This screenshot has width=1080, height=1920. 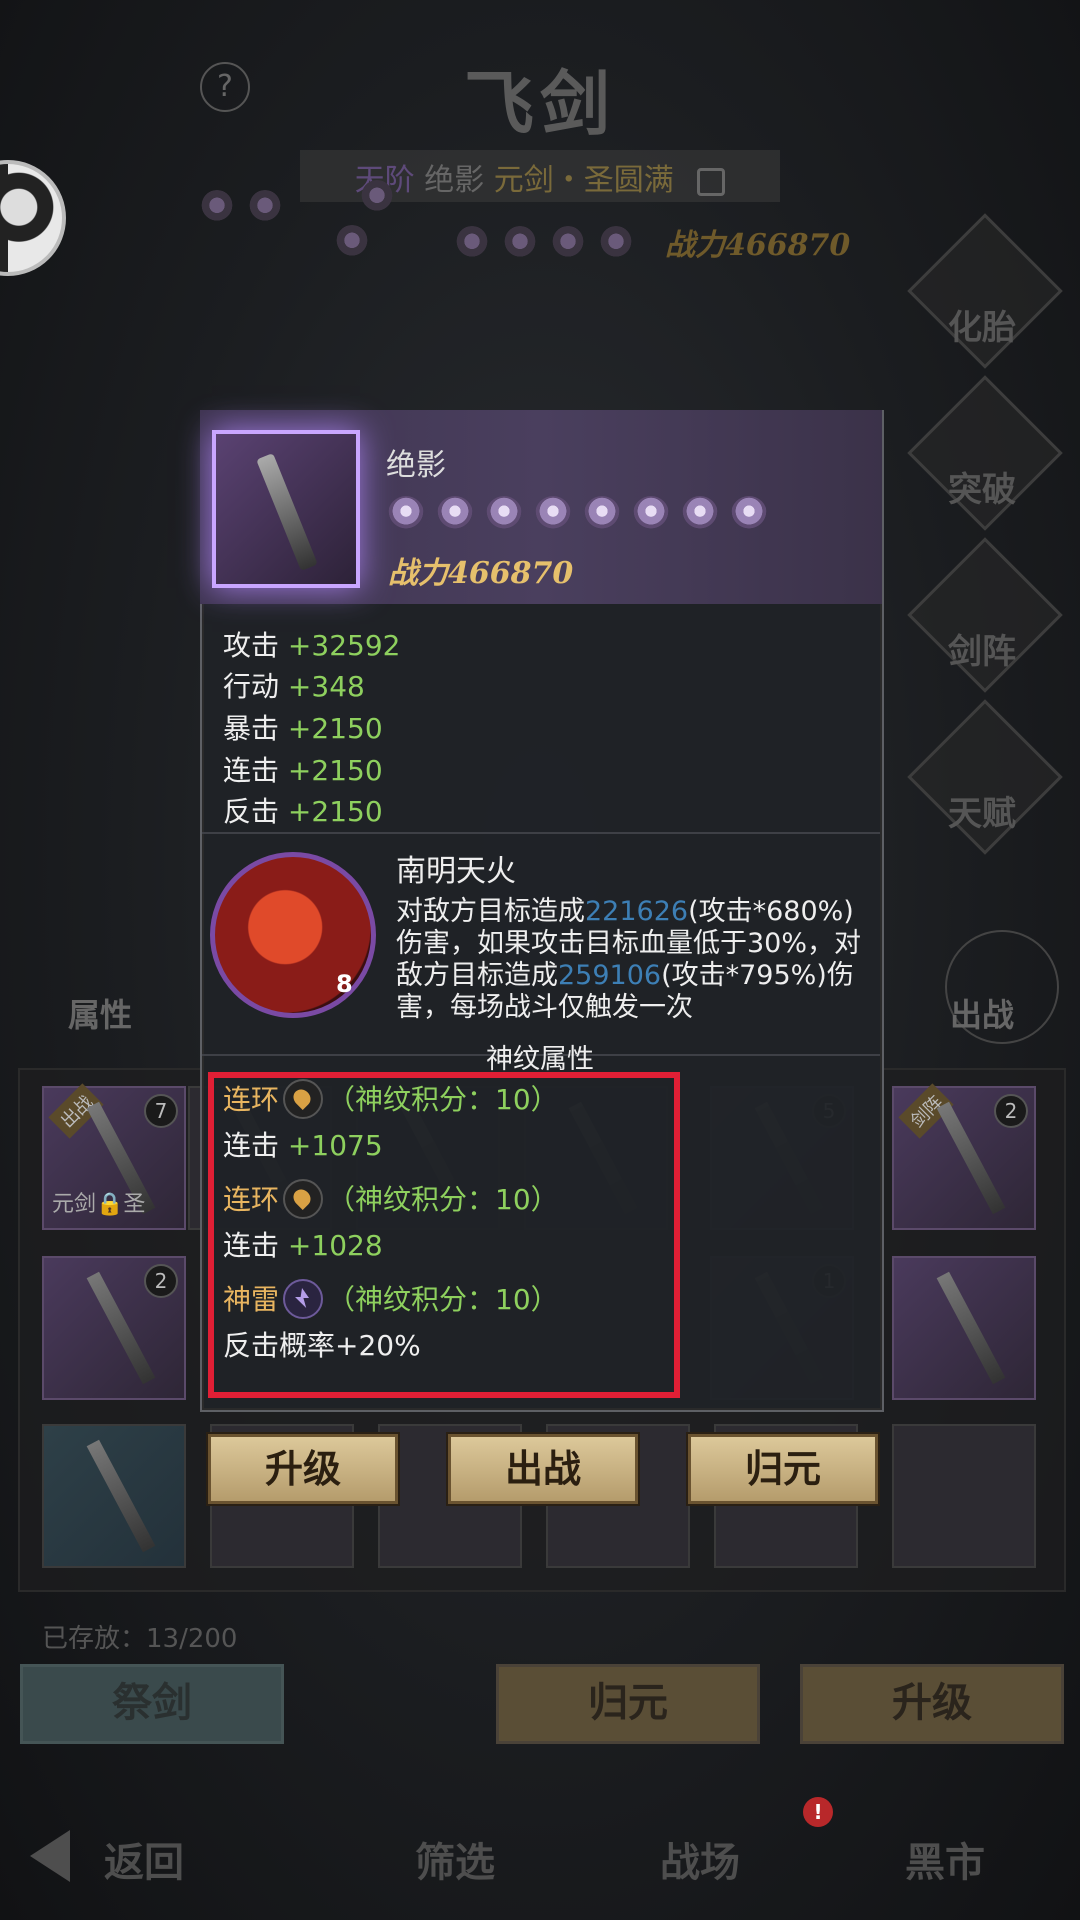 What do you see at coordinates (251, 811) in the screenshot?
I see `stat-label: 反击` at bounding box center [251, 811].